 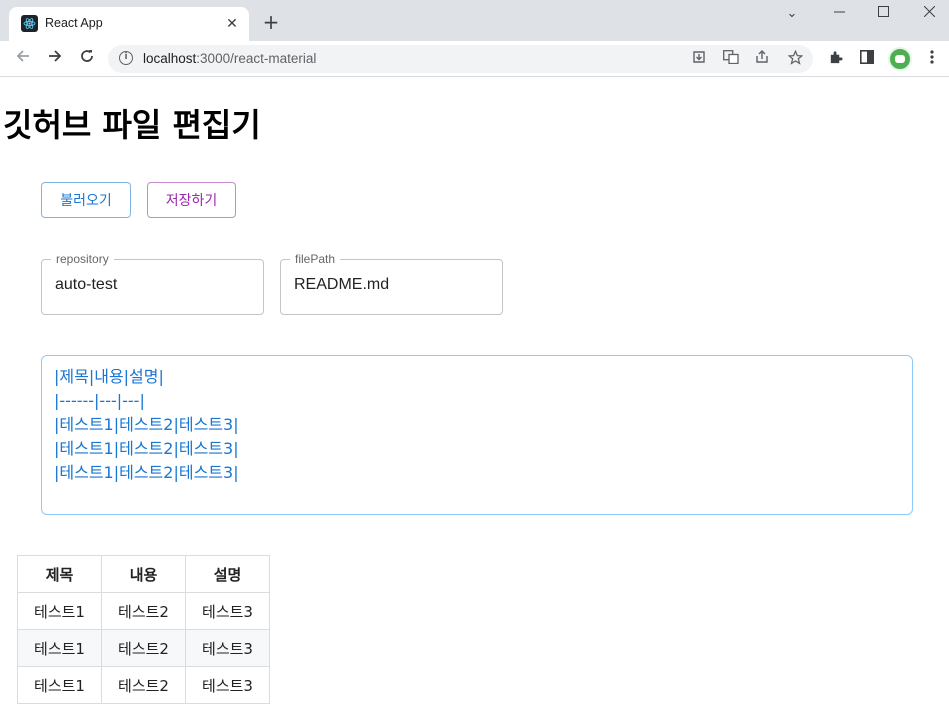 What do you see at coordinates (229, 58) in the screenshot?
I see `url-text: localhost:3000/react-material` at bounding box center [229, 58].